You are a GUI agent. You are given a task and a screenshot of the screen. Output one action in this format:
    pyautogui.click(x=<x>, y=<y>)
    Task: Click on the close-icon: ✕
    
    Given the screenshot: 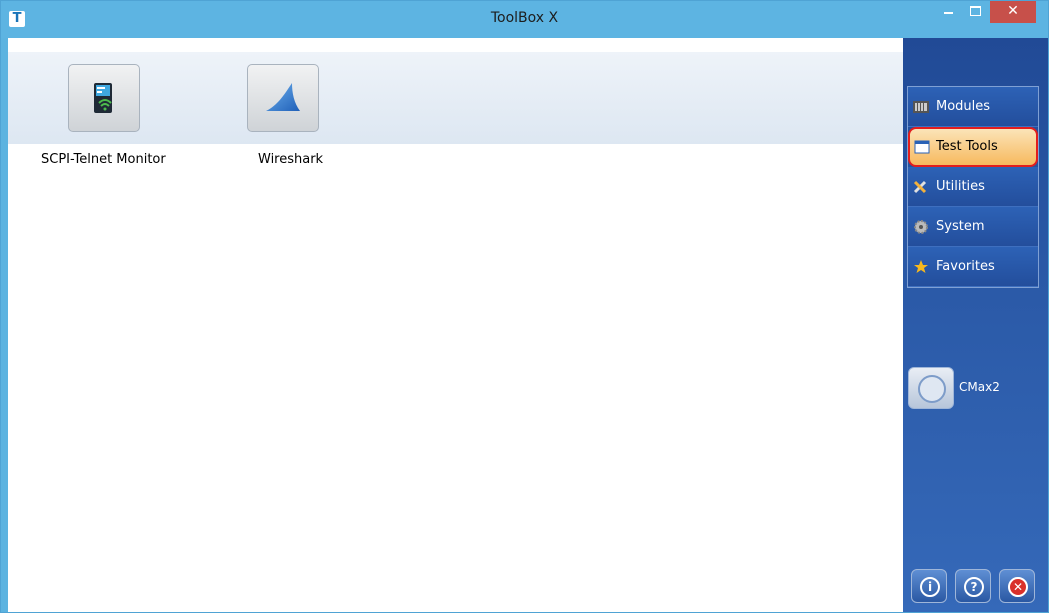 What is the action you would take?
    pyautogui.click(x=1013, y=11)
    